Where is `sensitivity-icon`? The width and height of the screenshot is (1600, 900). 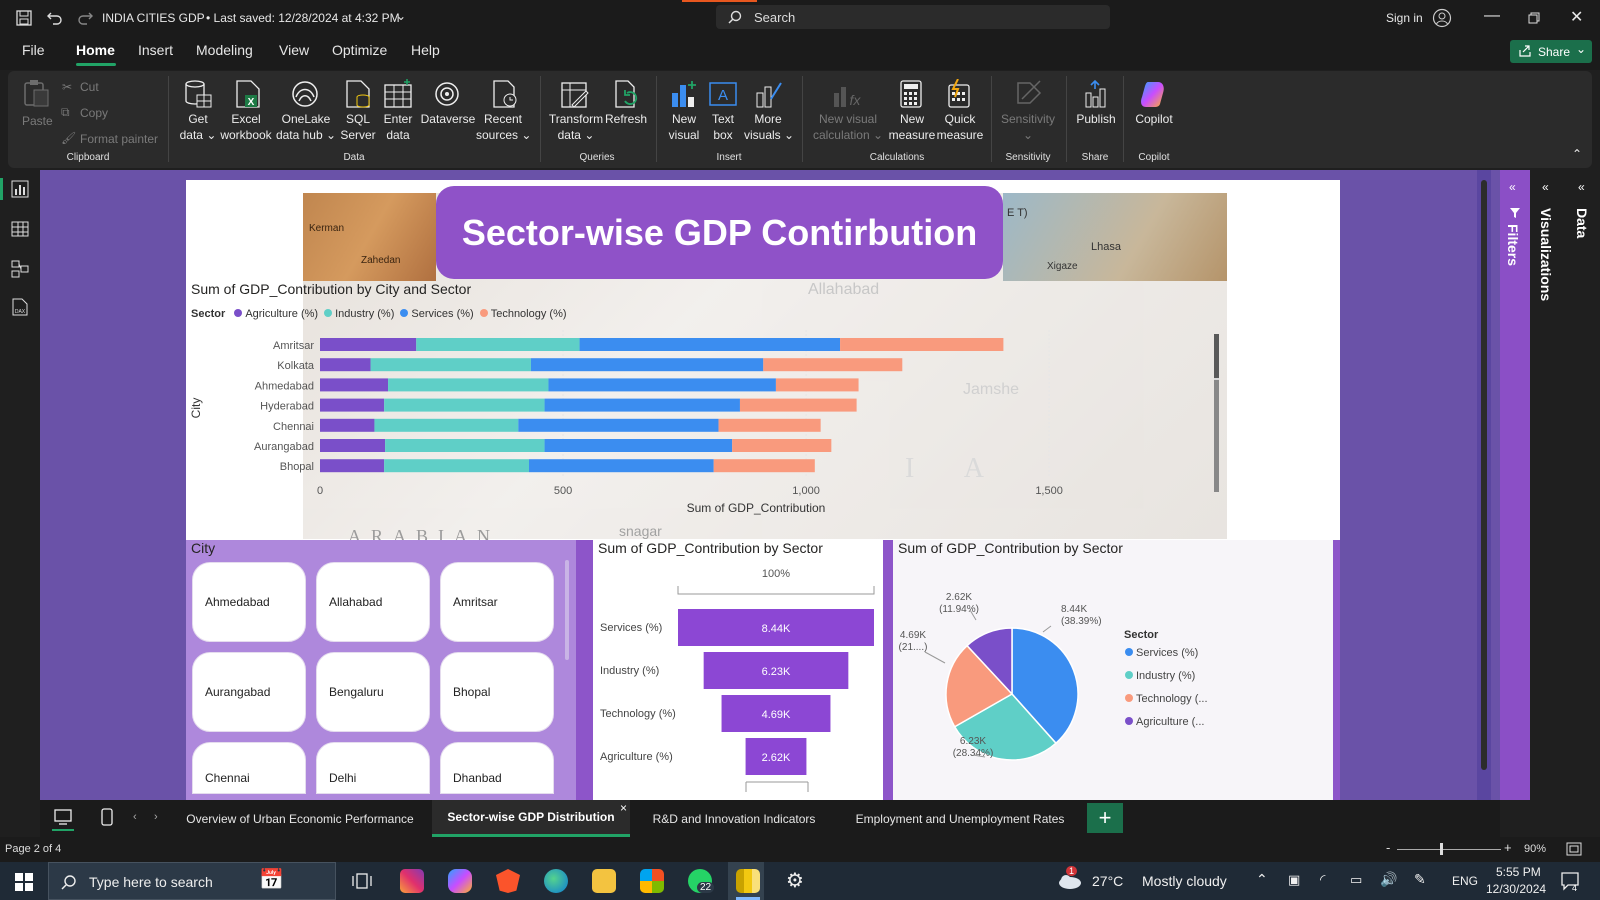 sensitivity-icon is located at coordinates (1029, 94).